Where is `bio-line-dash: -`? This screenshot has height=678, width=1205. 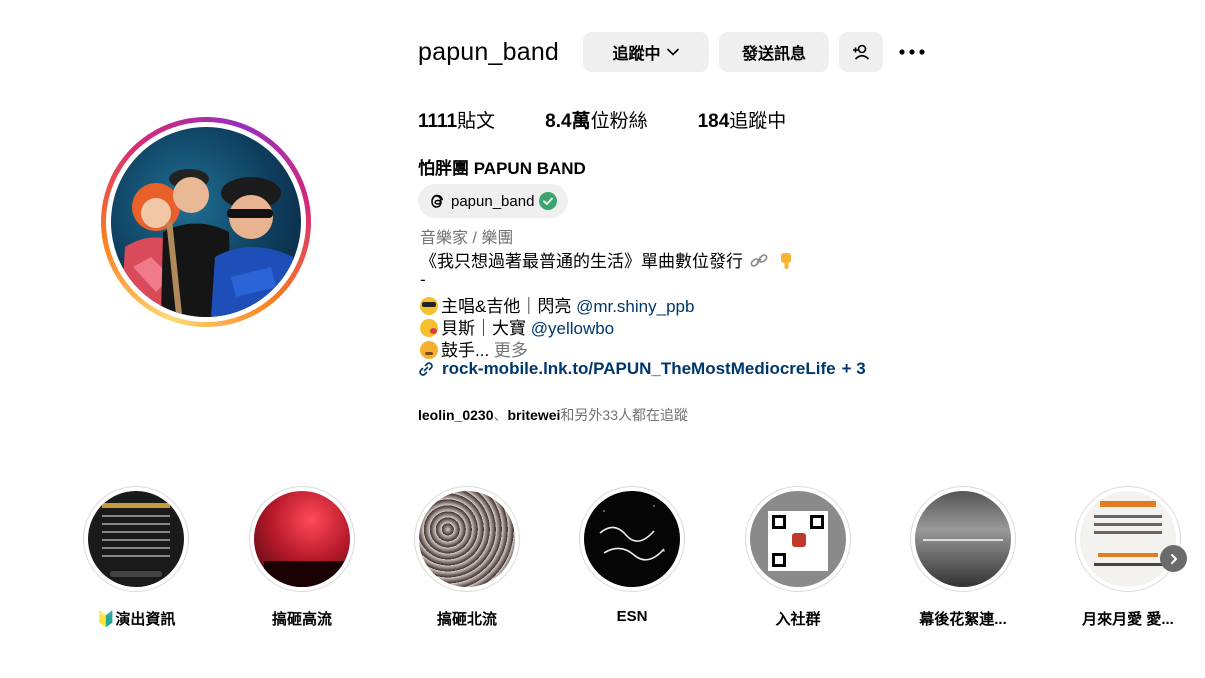
bio-line-dash: - is located at coordinates (423, 279).